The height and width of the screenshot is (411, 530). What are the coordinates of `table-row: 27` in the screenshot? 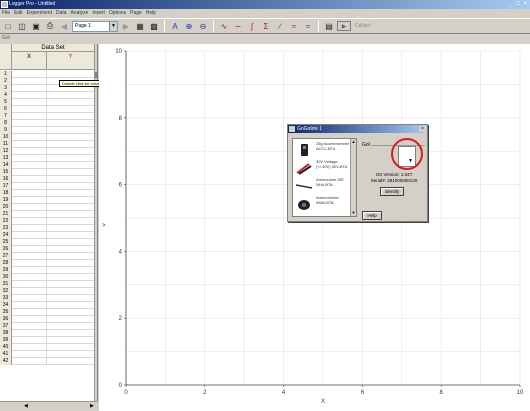 It's located at (47, 256).